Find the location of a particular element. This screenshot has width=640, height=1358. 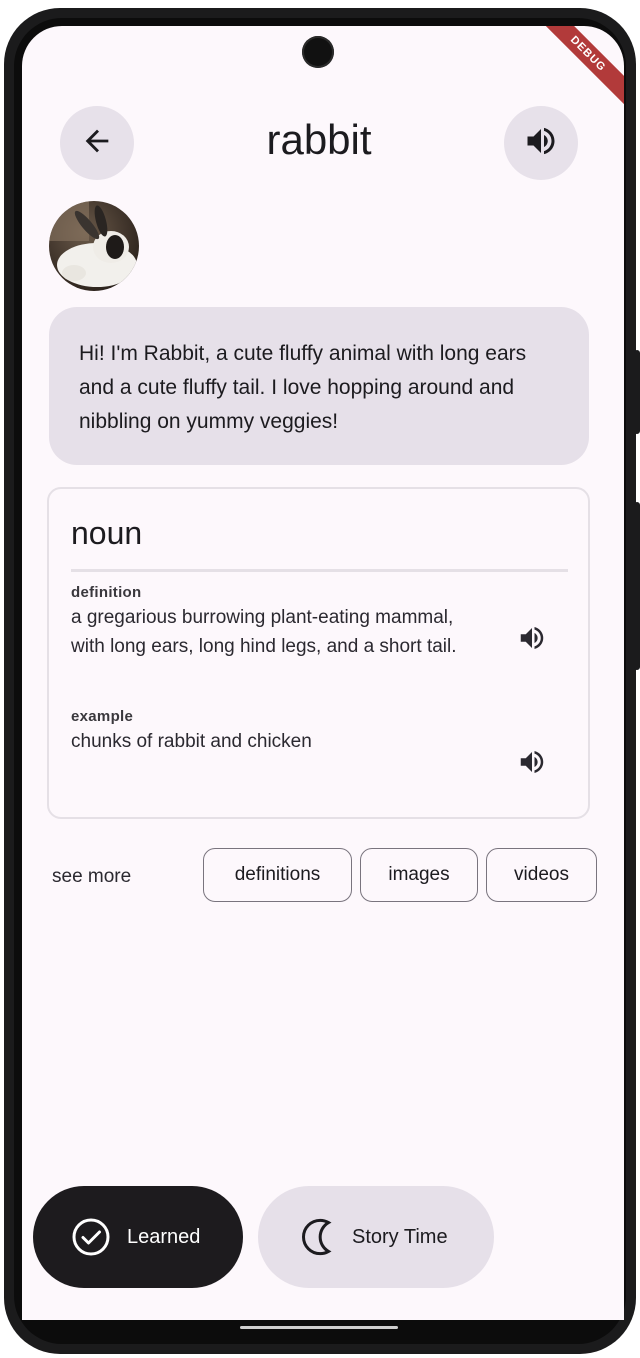

speaker-icon is located at coordinates (541, 143).